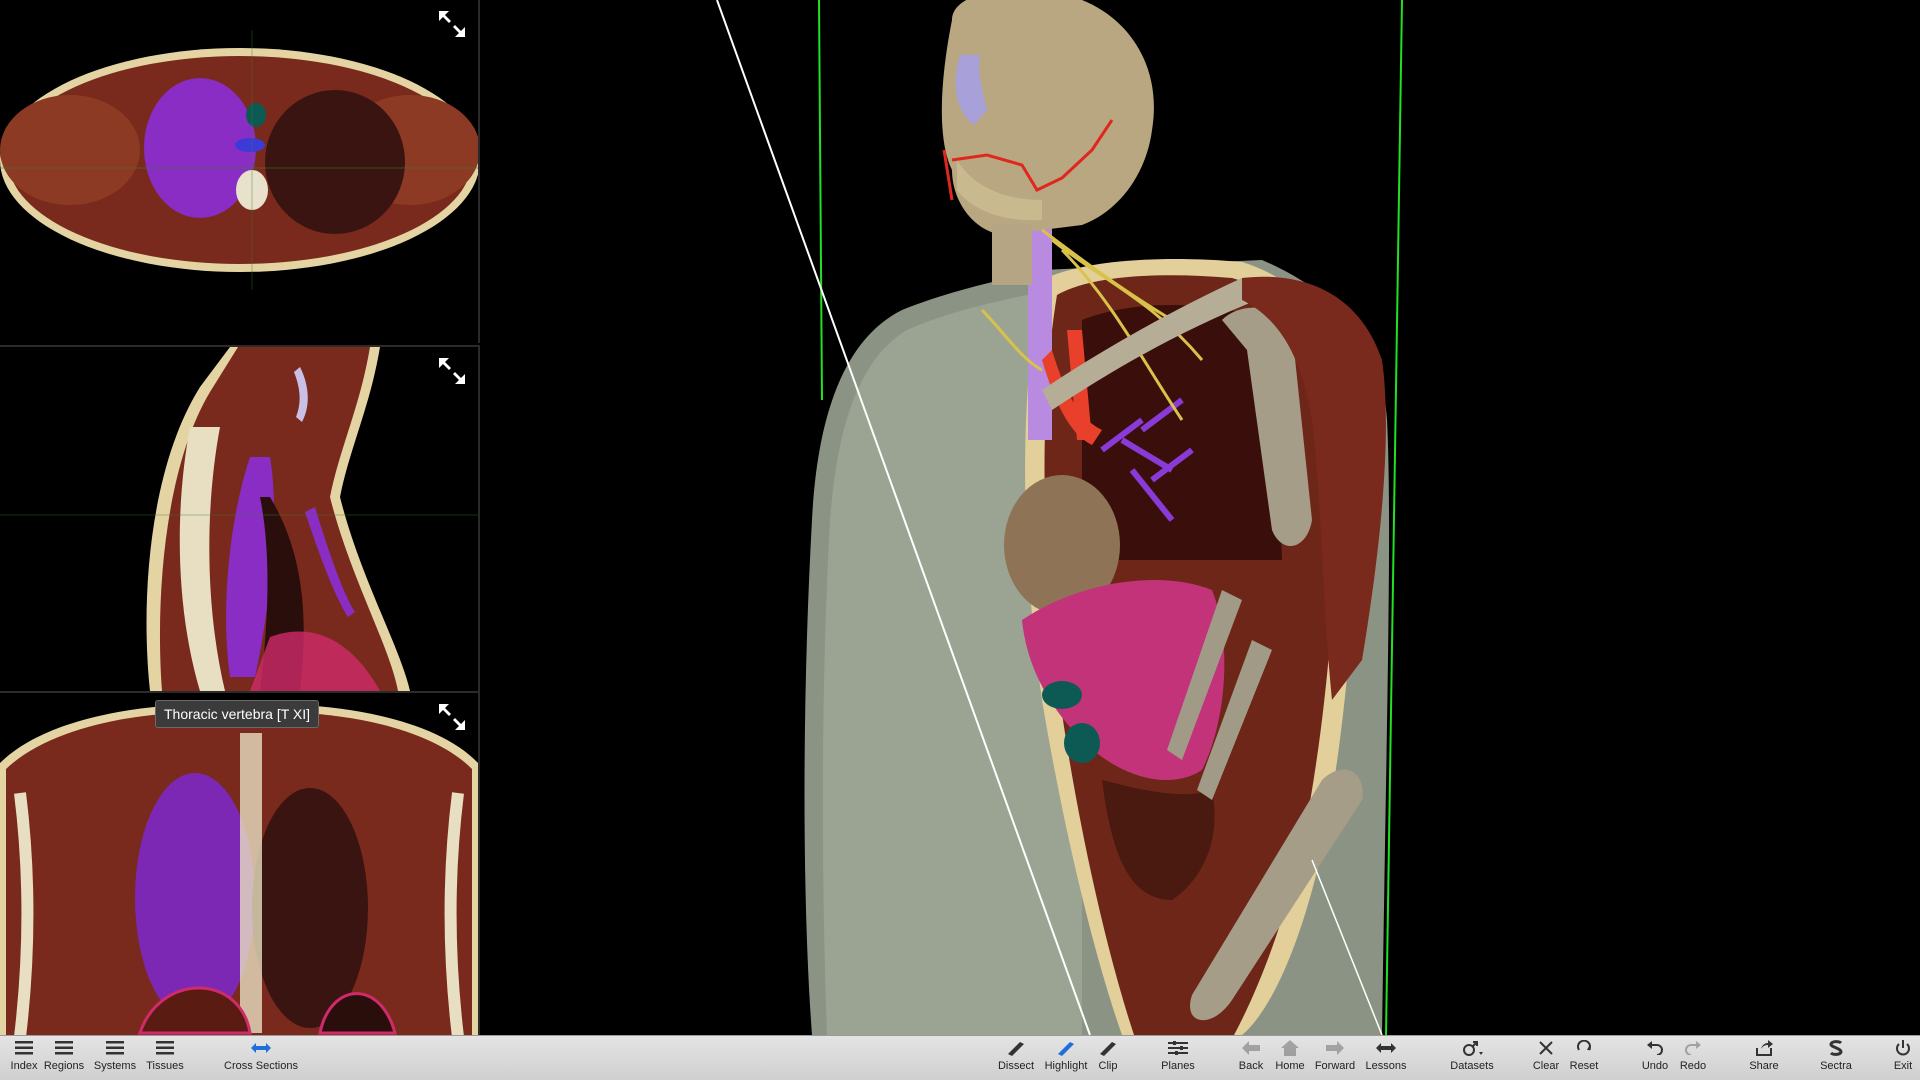 The height and width of the screenshot is (1080, 1920). I want to click on lessons-button: Lessons, so click(1386, 1058).